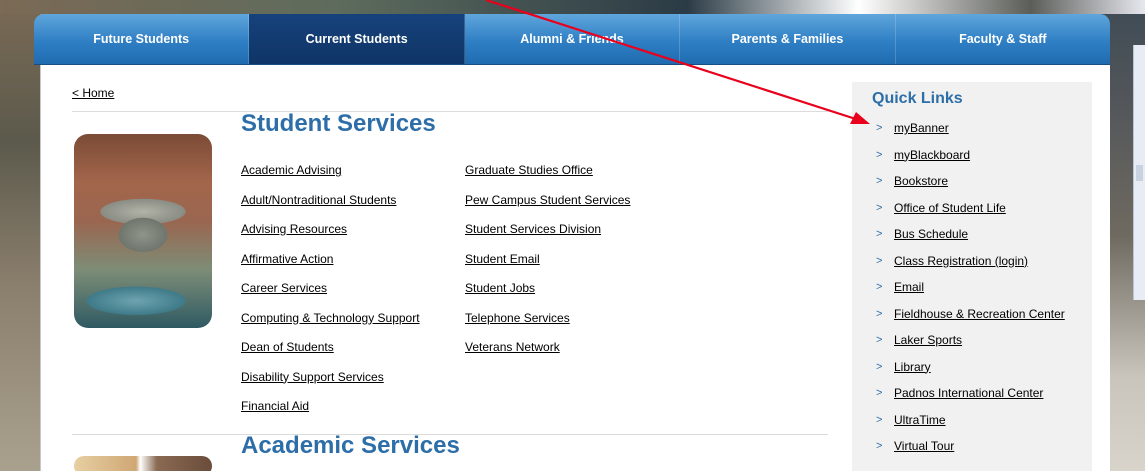 The image size is (1145, 471). I want to click on list-item: > UltraTime, so click(976, 420).